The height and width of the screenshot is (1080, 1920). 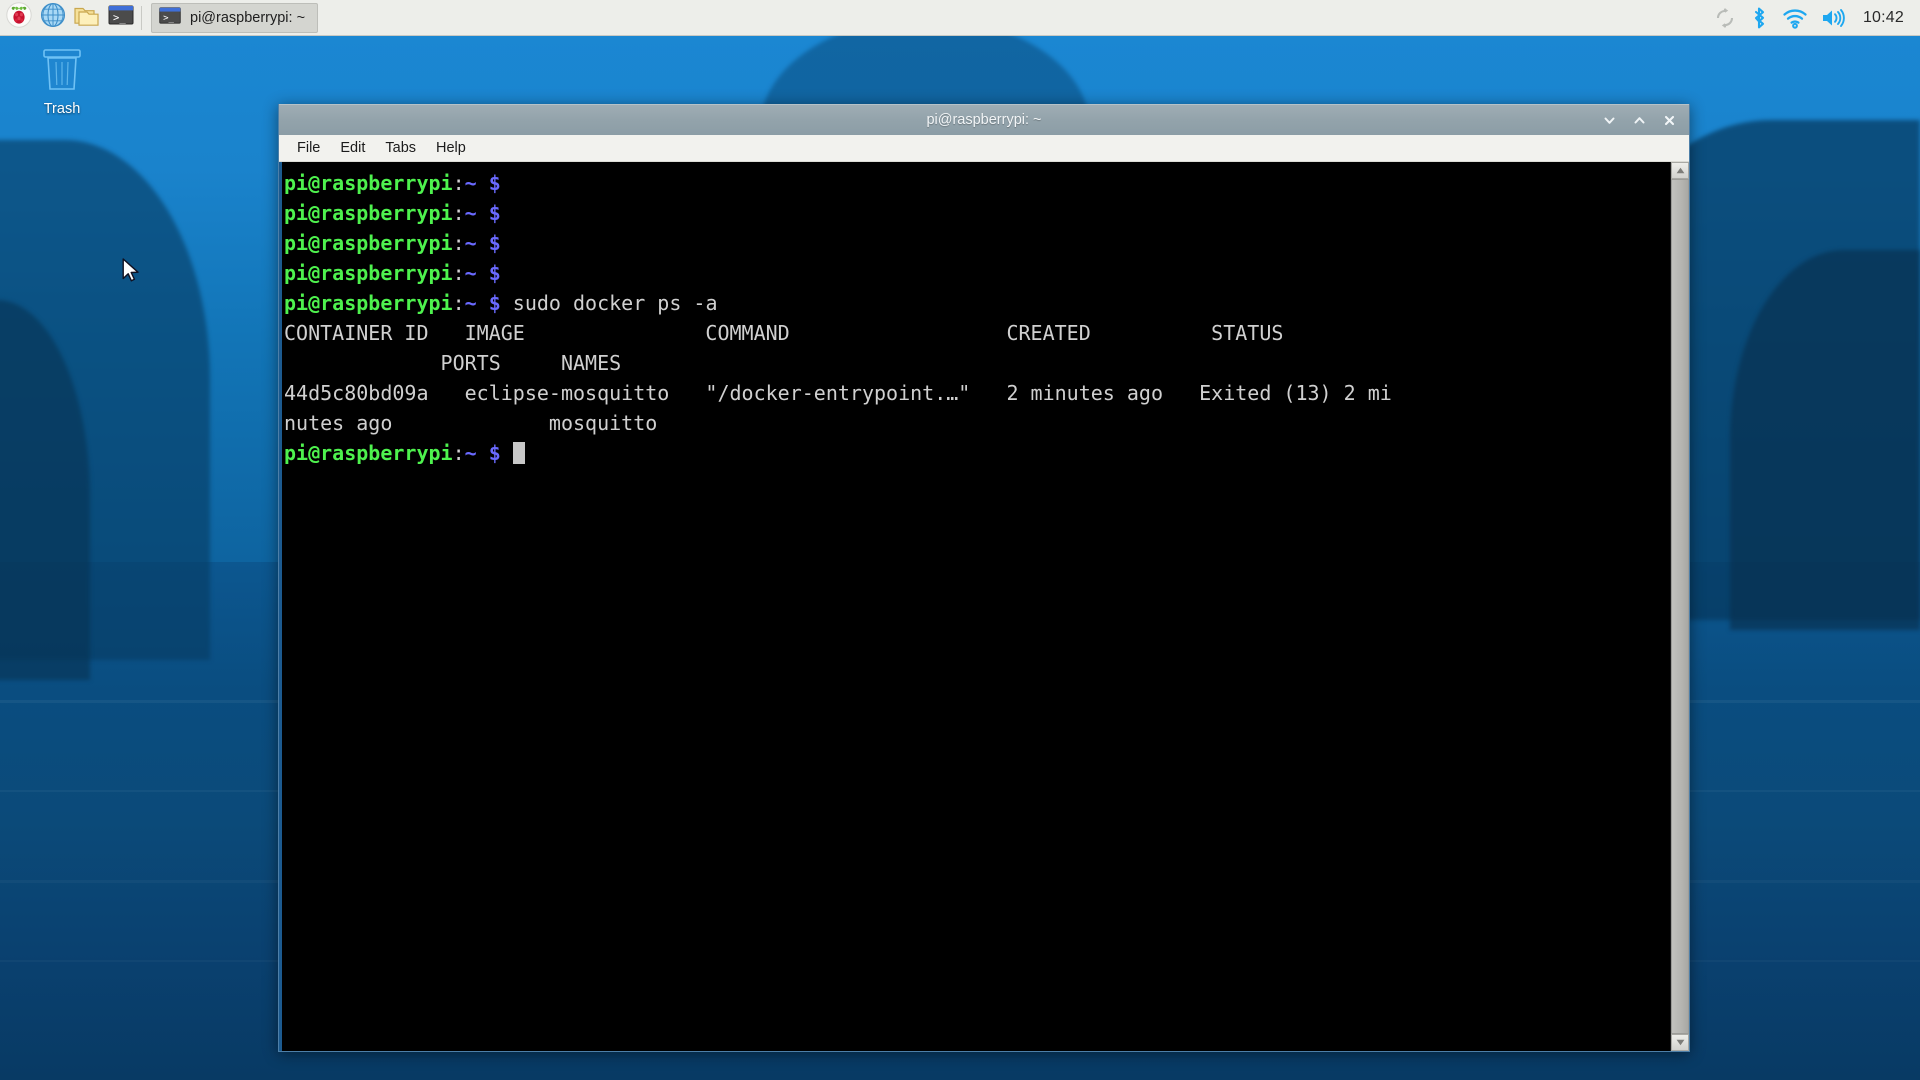 I want to click on window-controls, so click(x=1645, y=120).